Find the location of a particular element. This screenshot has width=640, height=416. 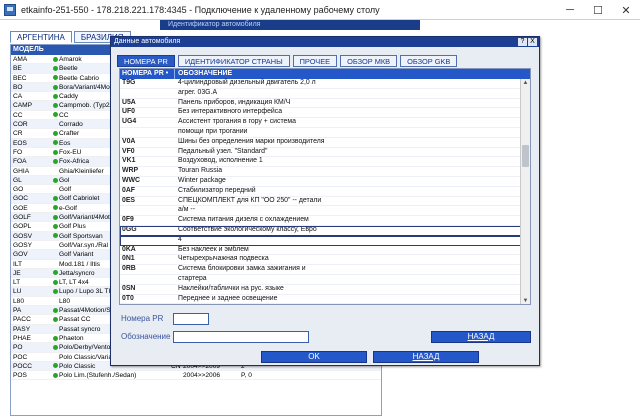

scroll-down-arrow-icon: ▼ is located at coordinates (525, 300).